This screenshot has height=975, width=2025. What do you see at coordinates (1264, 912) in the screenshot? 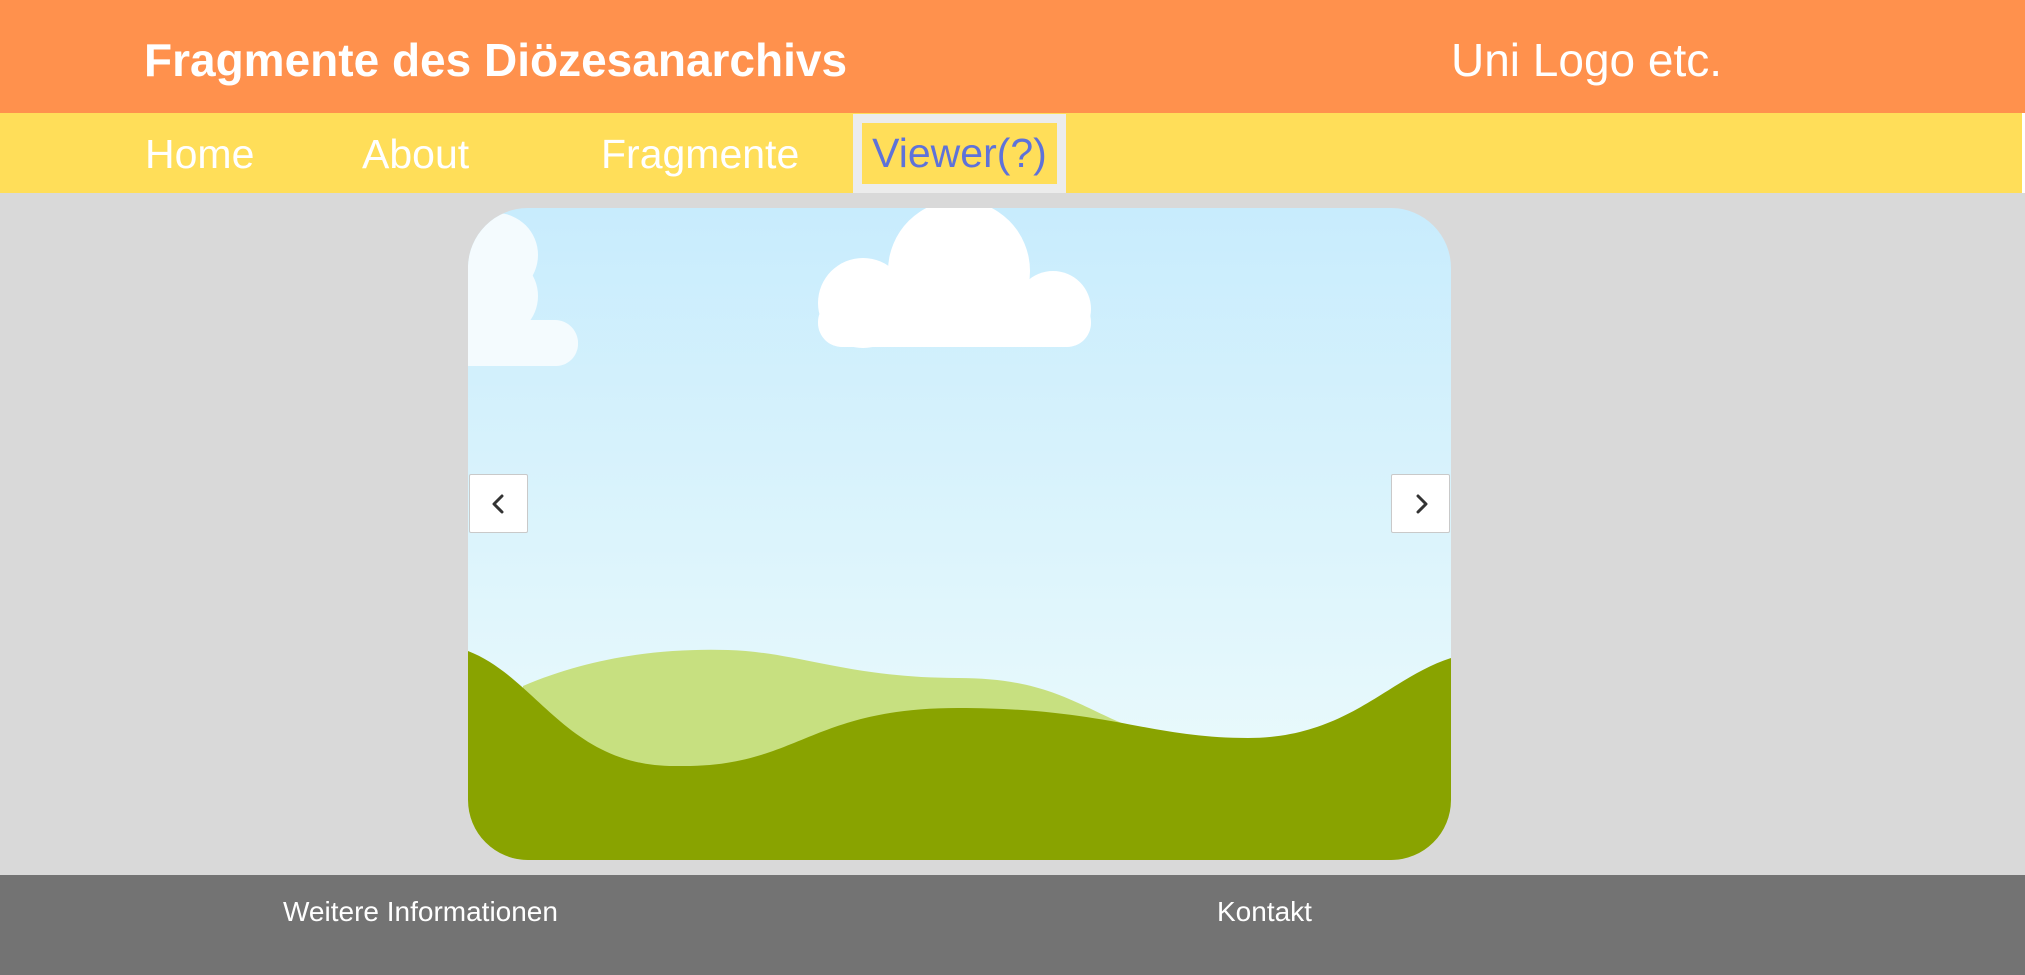
I see `footer-link-kontakt: Kontakt` at bounding box center [1264, 912].